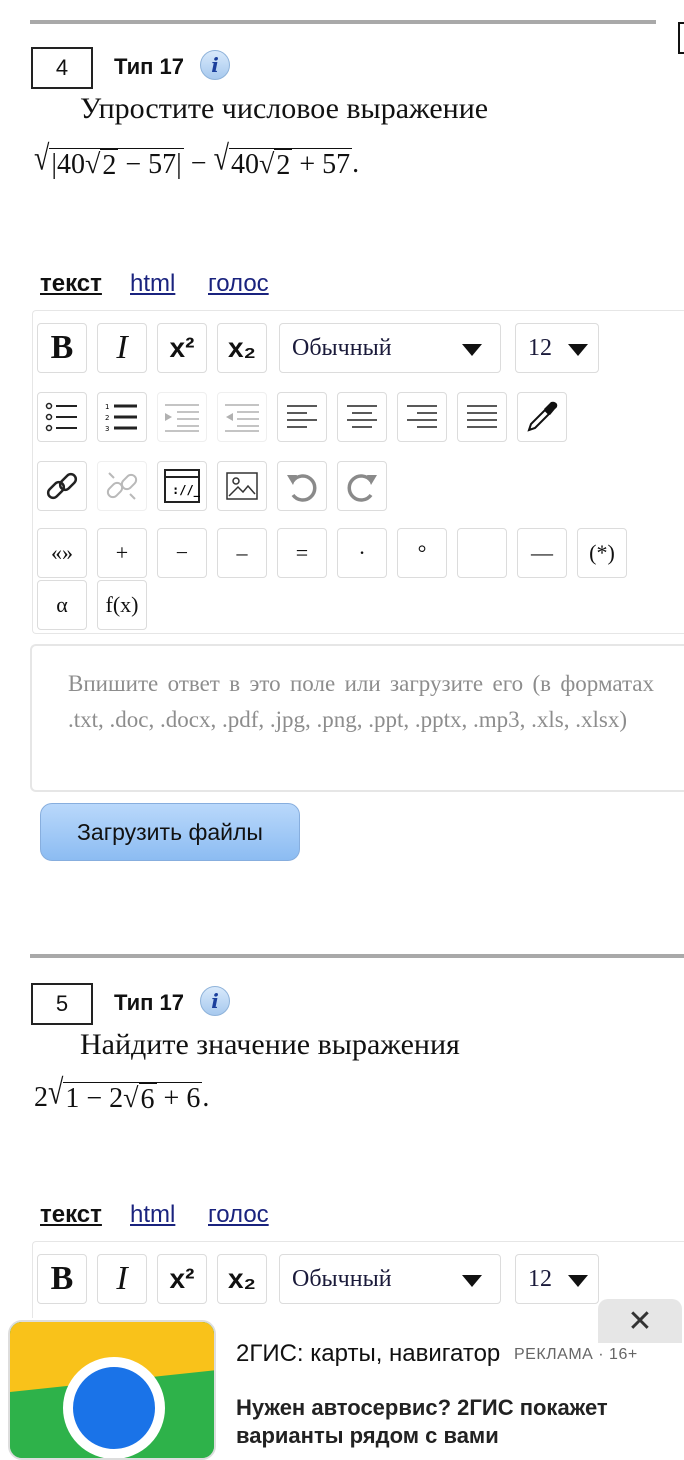  I want to click on bullet-list-icon, so click(61, 417).